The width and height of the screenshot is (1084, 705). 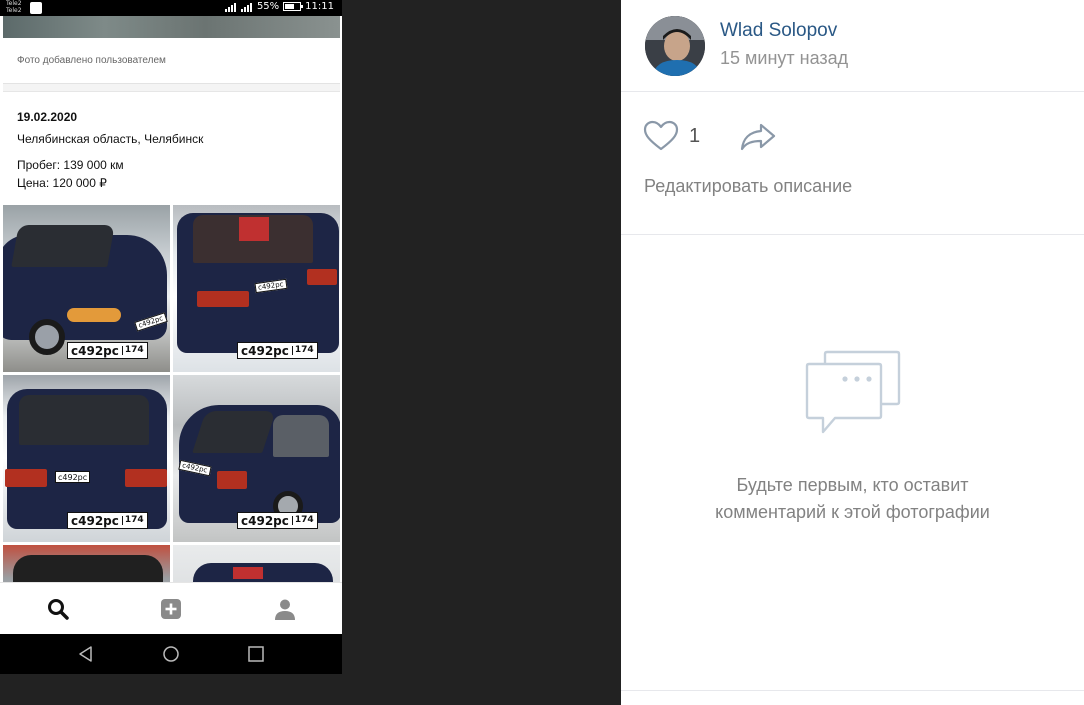 What do you see at coordinates (171, 8) in the screenshot?
I see `status-bar: Tele2 Tele2 55% 11:11` at bounding box center [171, 8].